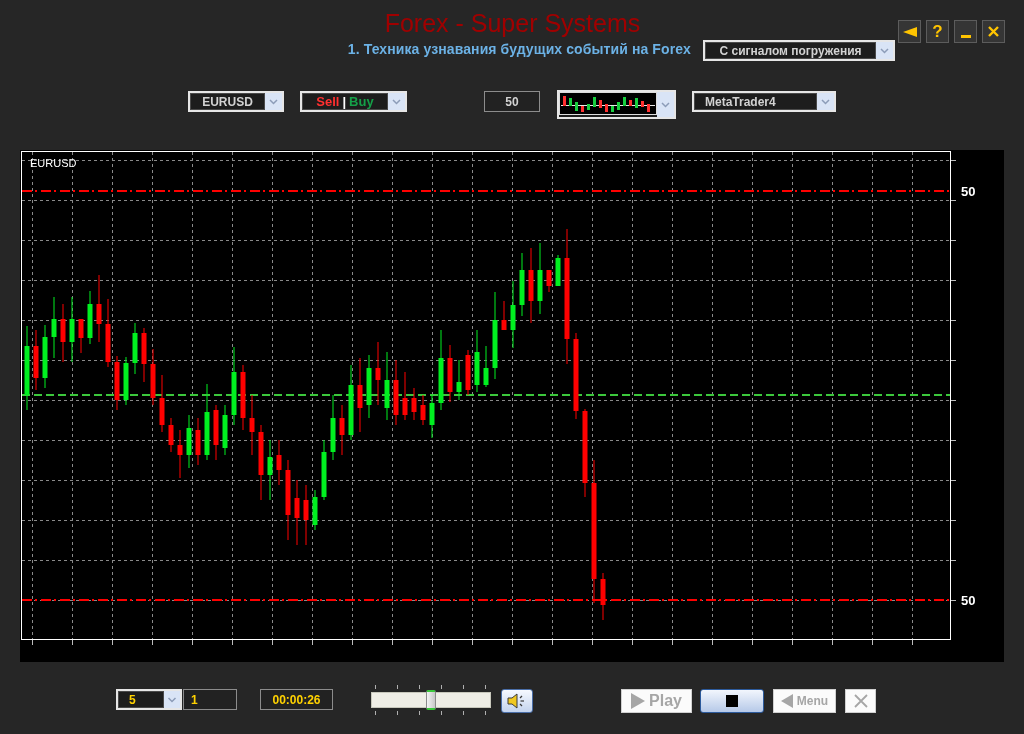 The width and height of the screenshot is (1024, 734). I want to click on minimize-icon, so click(965, 36).